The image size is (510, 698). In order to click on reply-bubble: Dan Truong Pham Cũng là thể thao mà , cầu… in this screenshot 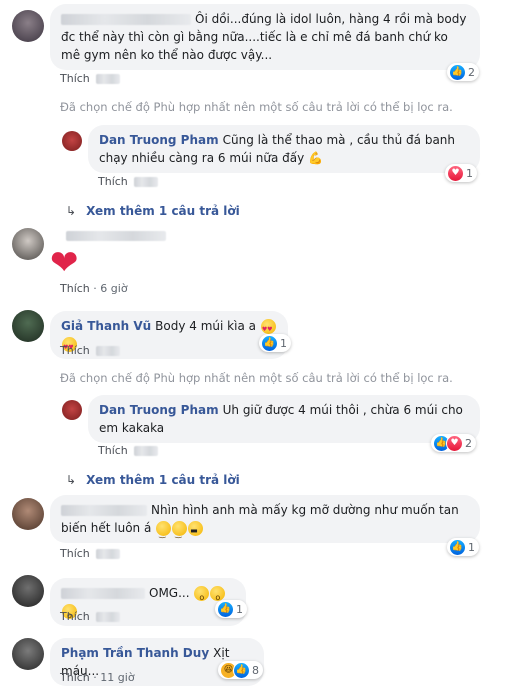, I will do `click(284, 149)`.